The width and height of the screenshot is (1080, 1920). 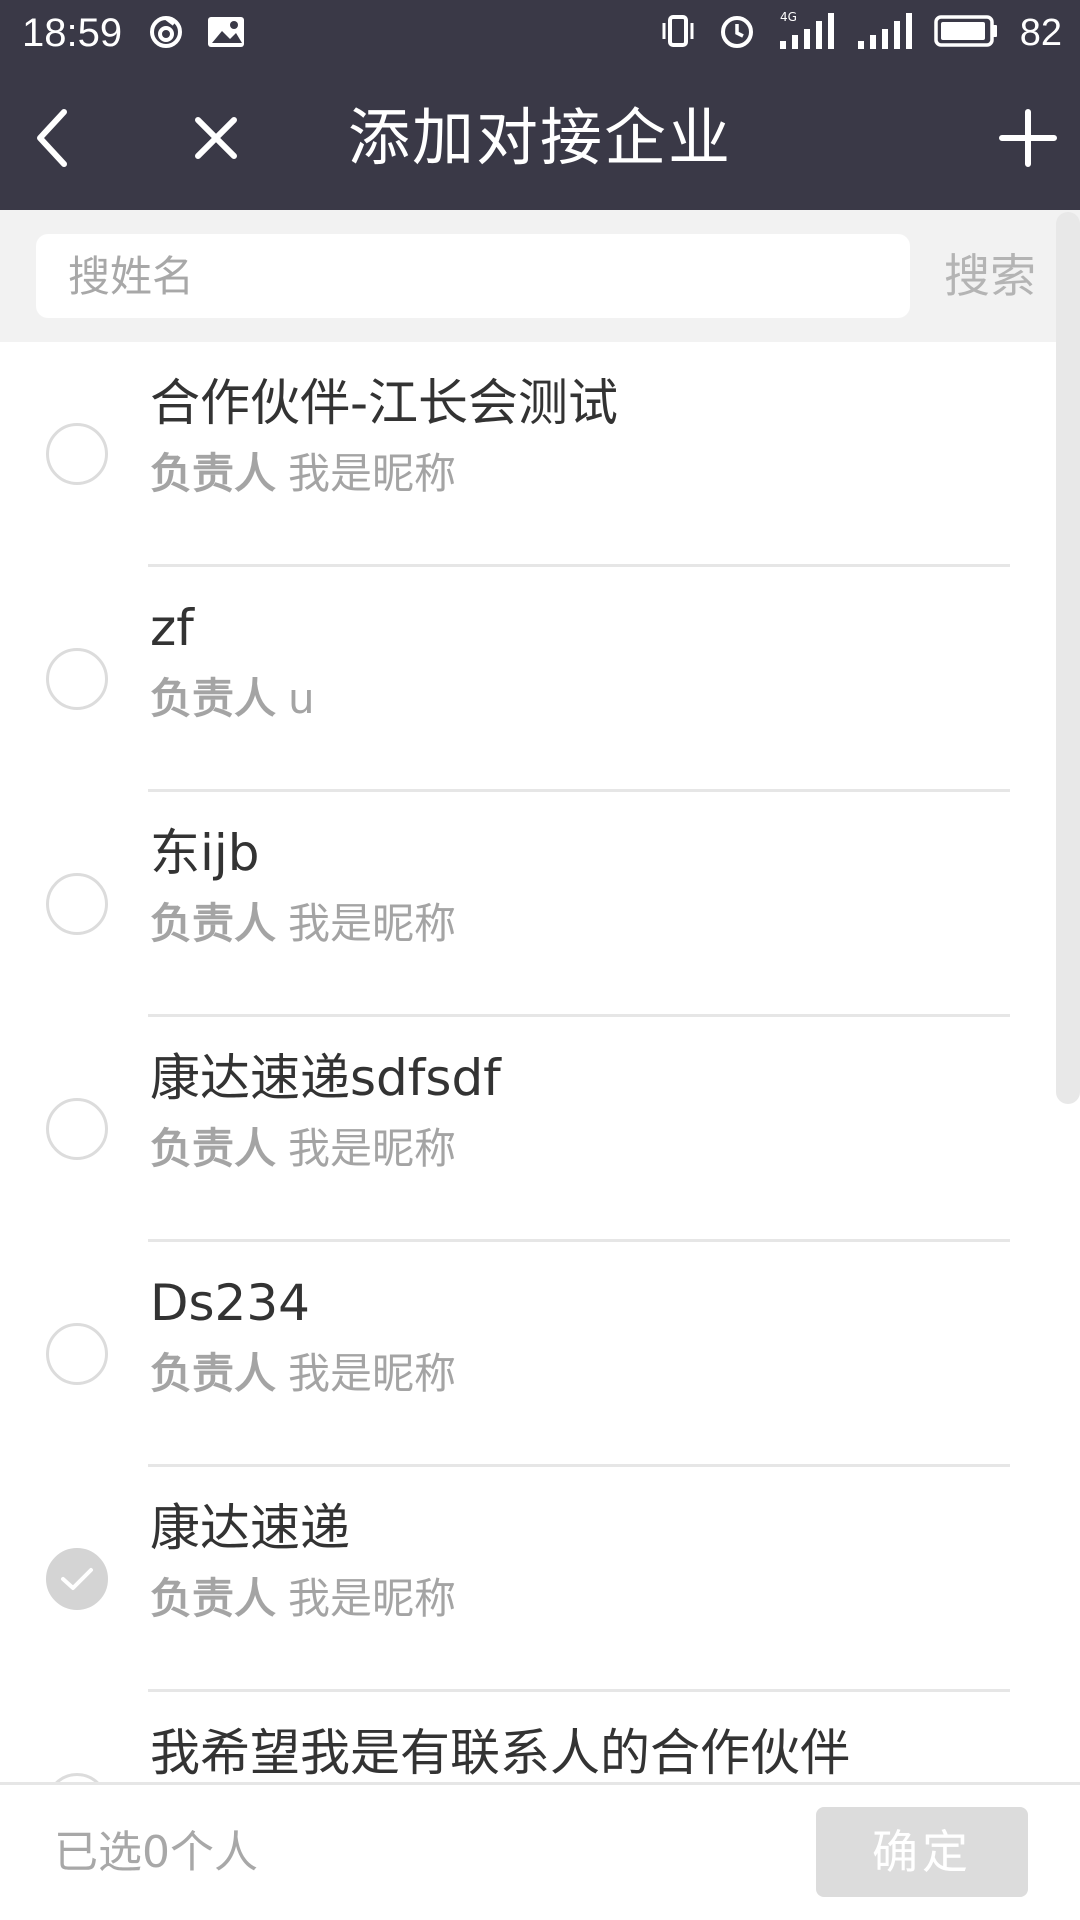 I want to click on alarm-icon, so click(x=737, y=33).